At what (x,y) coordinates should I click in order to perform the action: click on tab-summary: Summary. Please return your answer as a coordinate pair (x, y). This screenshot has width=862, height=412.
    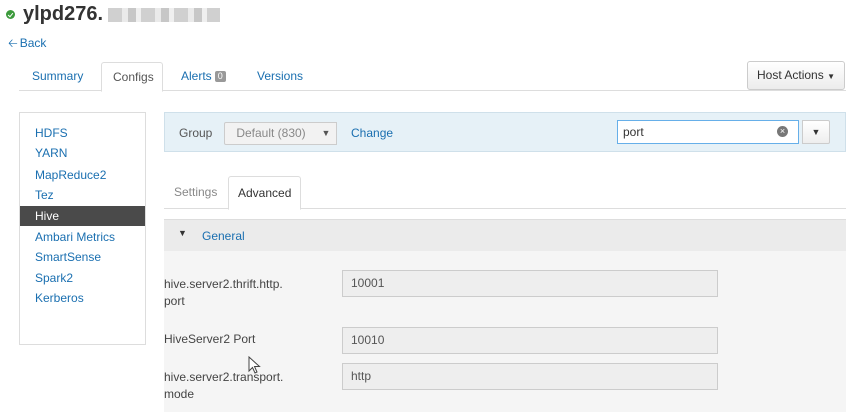
    Looking at the image, I should click on (57, 76).